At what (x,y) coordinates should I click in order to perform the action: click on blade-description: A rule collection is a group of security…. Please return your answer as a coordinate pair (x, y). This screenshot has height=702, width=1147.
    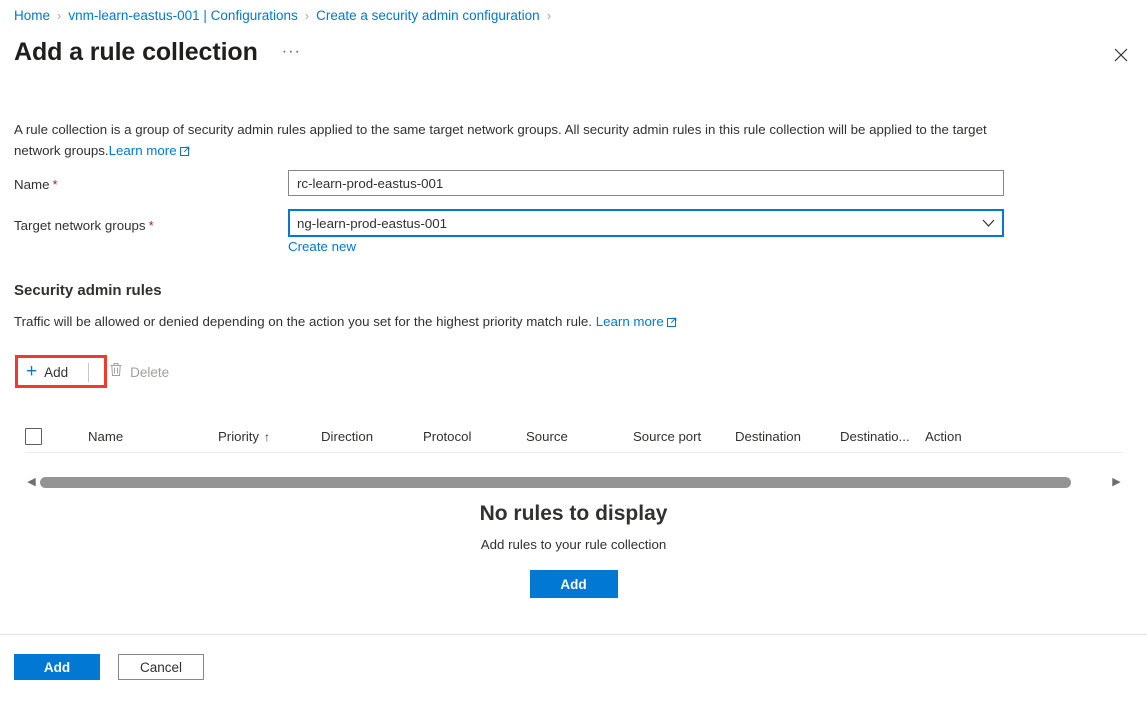
    Looking at the image, I should click on (511, 140).